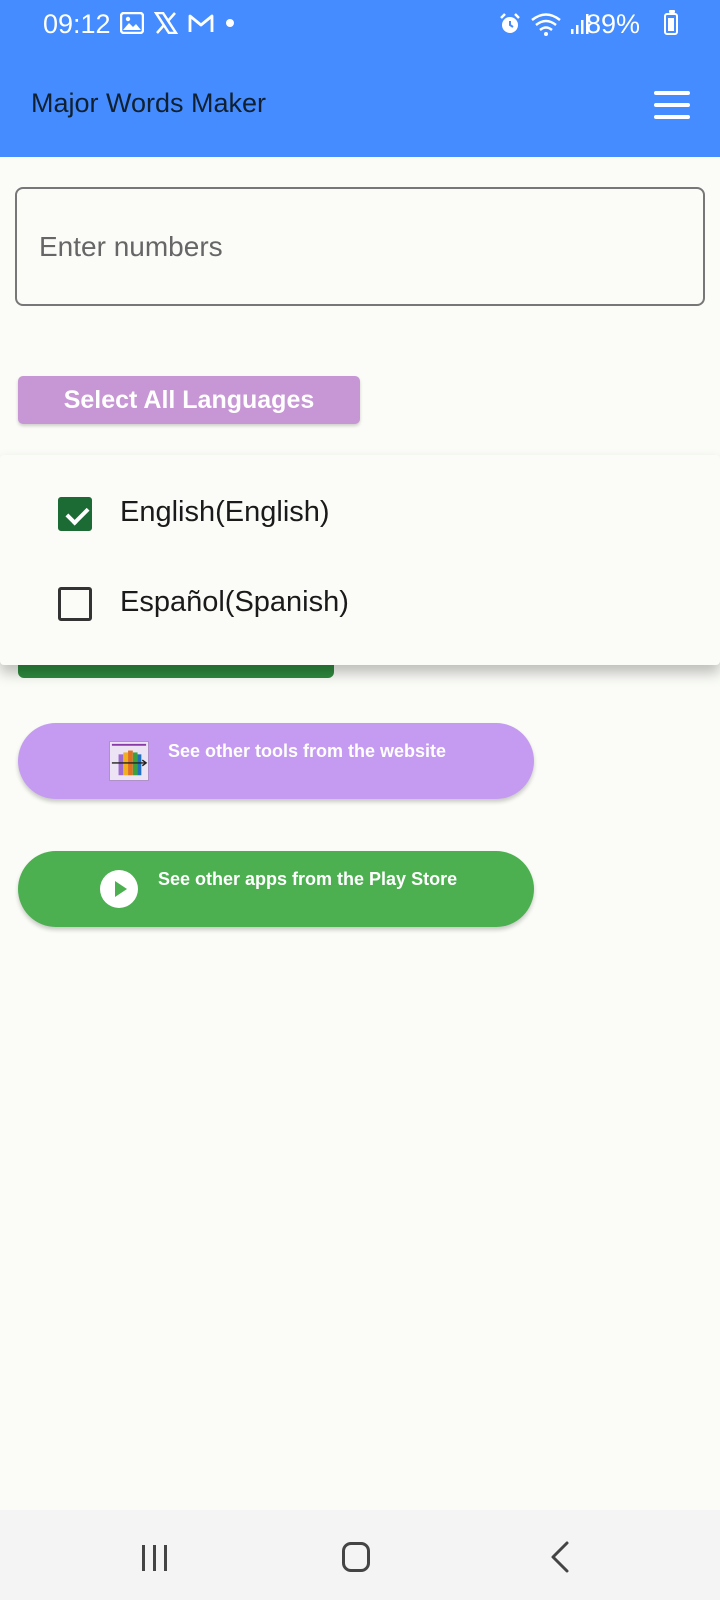  I want to click on home-icon, so click(356, 1557).